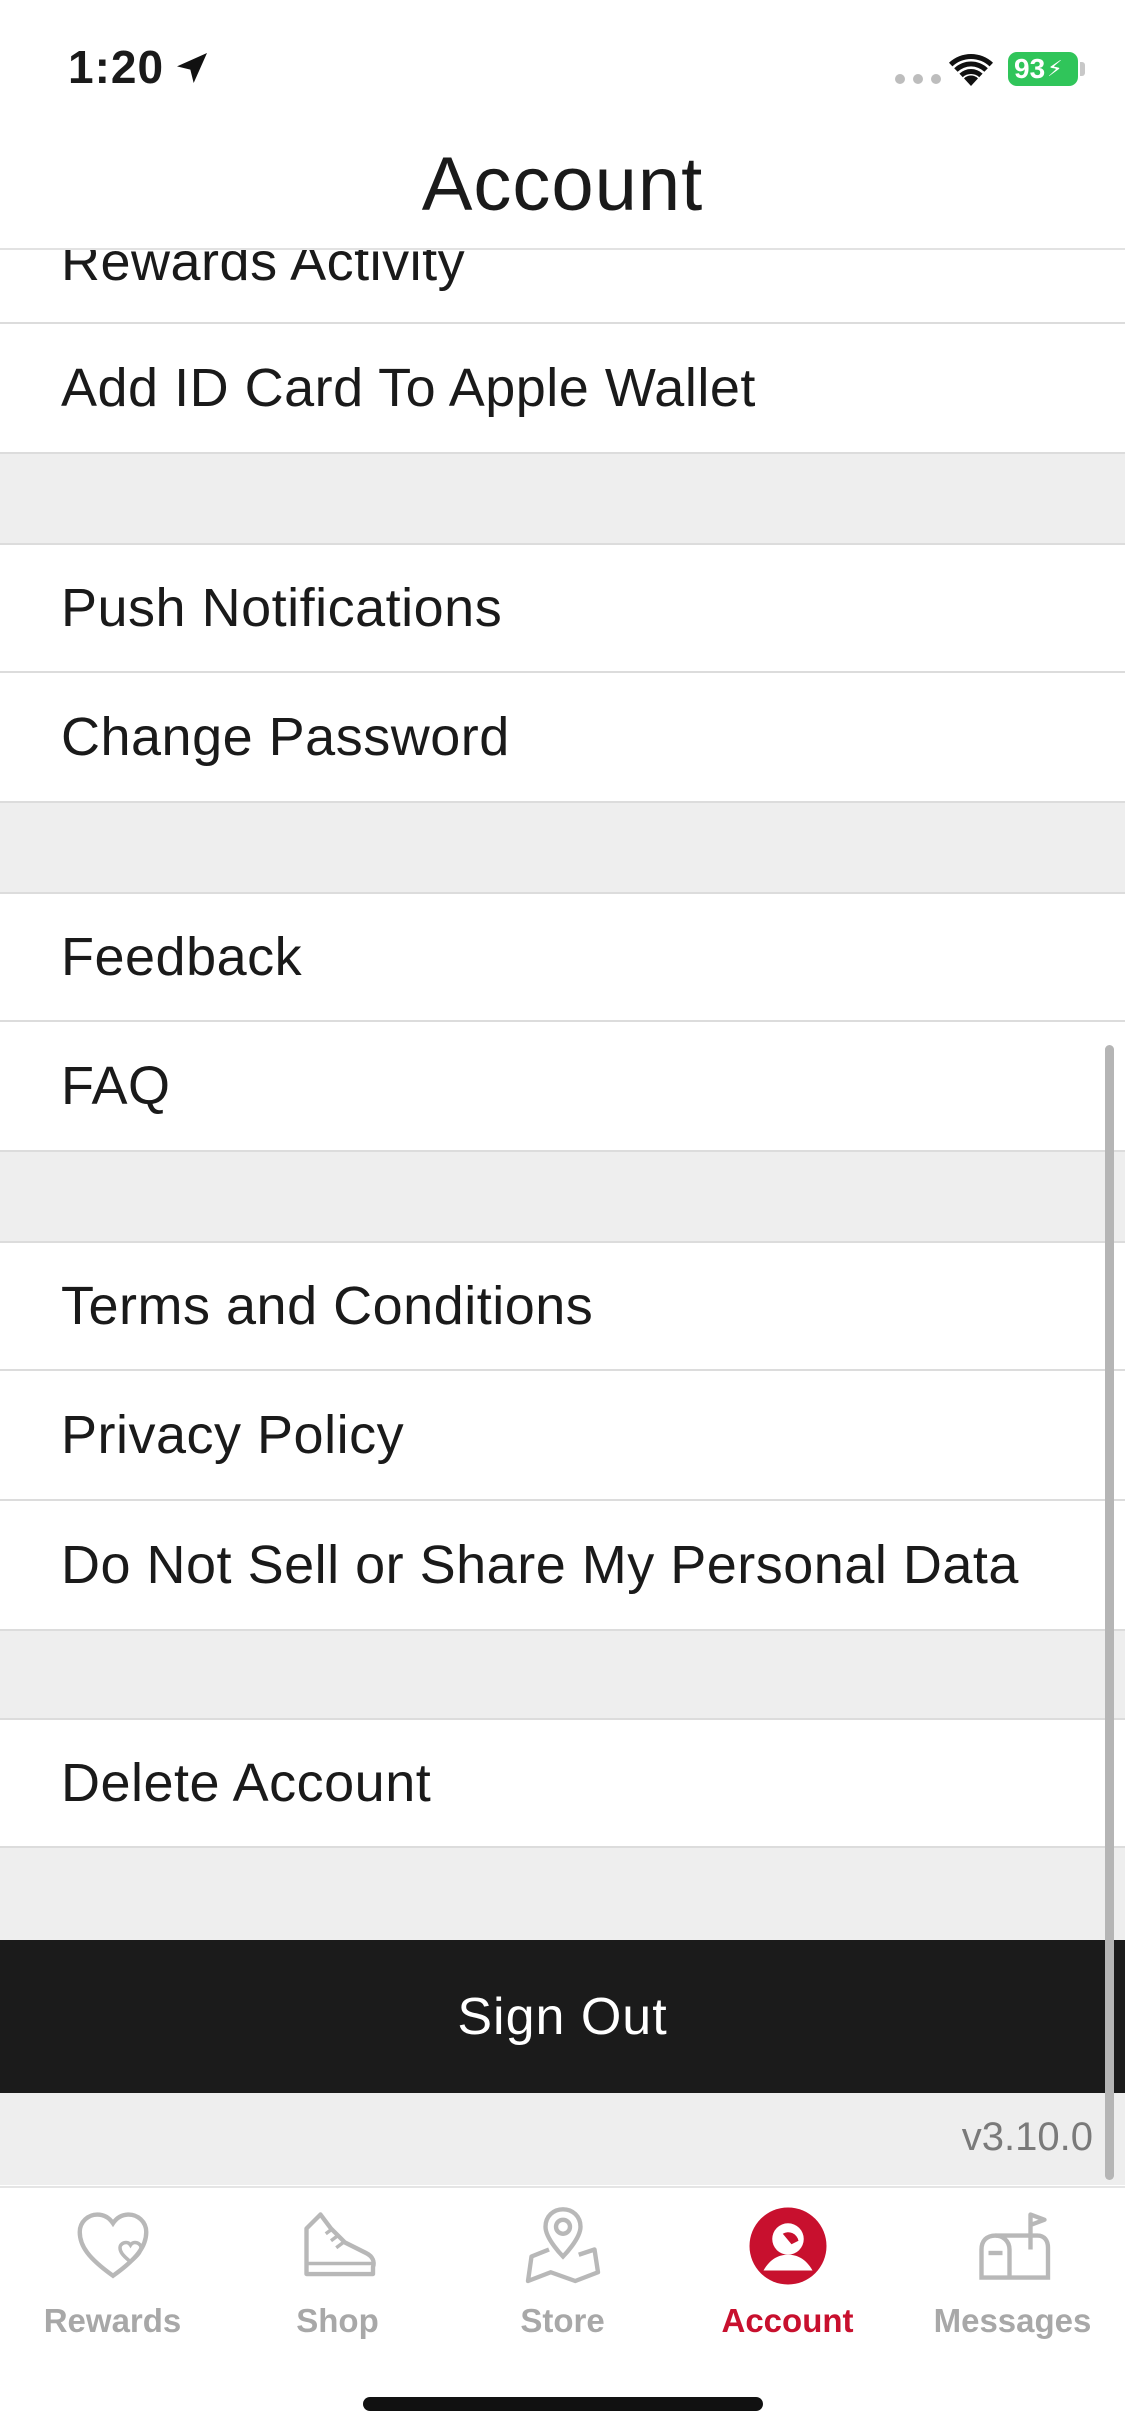 Image resolution: width=1125 pixels, height=2436 pixels. I want to click on tab-shop: Shop, so click(337, 2279).